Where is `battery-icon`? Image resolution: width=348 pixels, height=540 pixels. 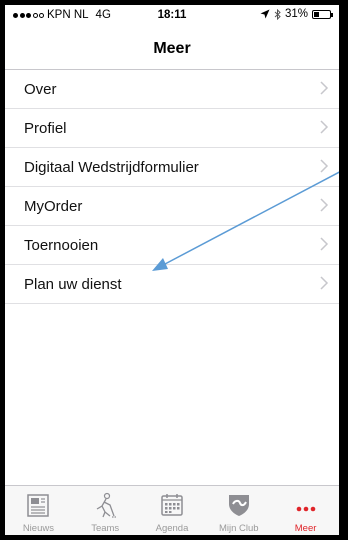 battery-icon is located at coordinates (322, 14).